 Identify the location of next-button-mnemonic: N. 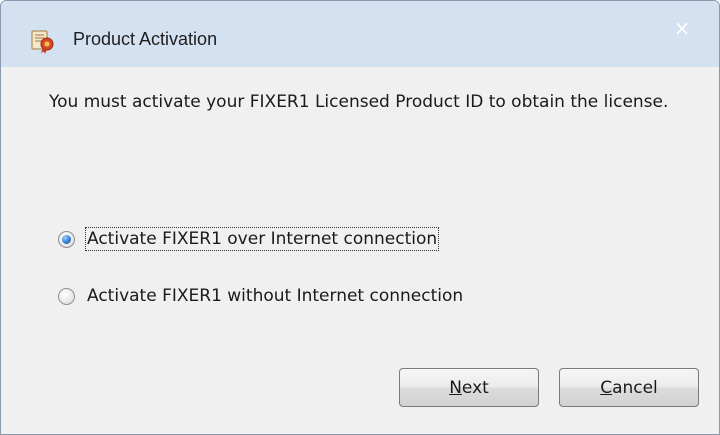
(455, 387).